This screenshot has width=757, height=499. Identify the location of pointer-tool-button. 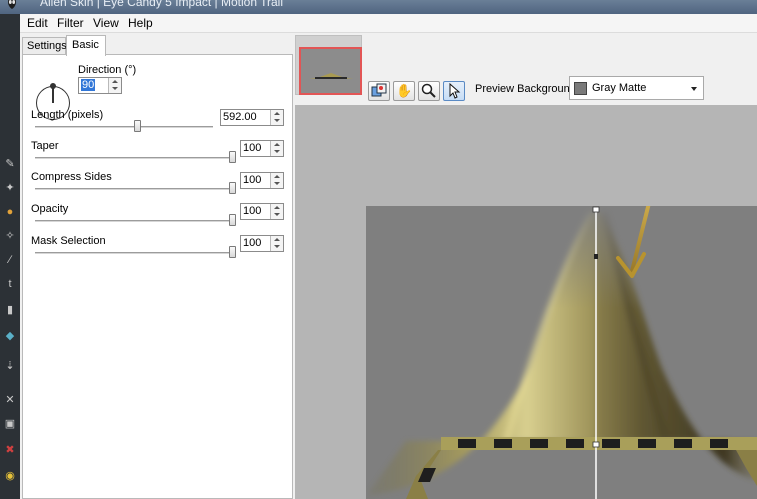
(454, 91).